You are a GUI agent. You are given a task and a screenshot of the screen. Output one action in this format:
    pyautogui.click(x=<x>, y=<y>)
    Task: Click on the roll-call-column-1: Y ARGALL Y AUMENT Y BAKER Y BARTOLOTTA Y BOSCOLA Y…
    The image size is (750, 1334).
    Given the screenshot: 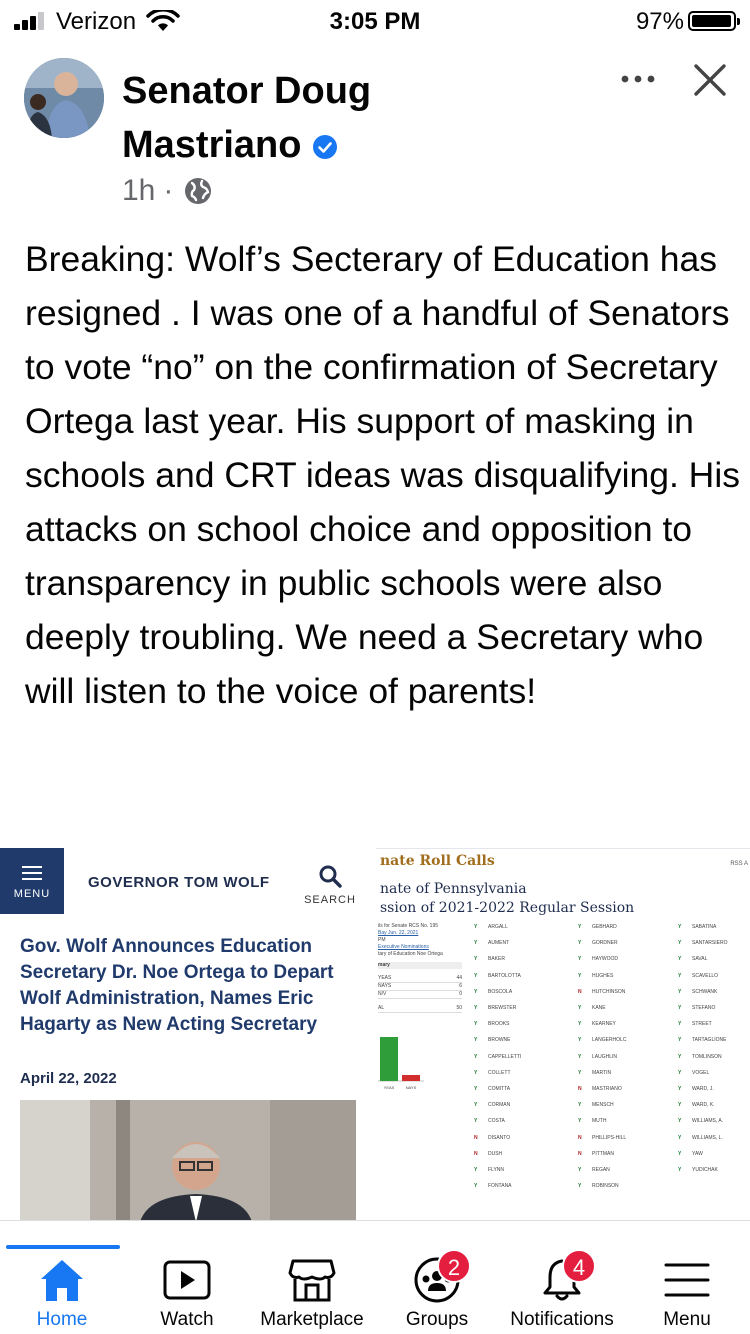 What is the action you would take?
    pyautogui.click(x=497, y=1056)
    